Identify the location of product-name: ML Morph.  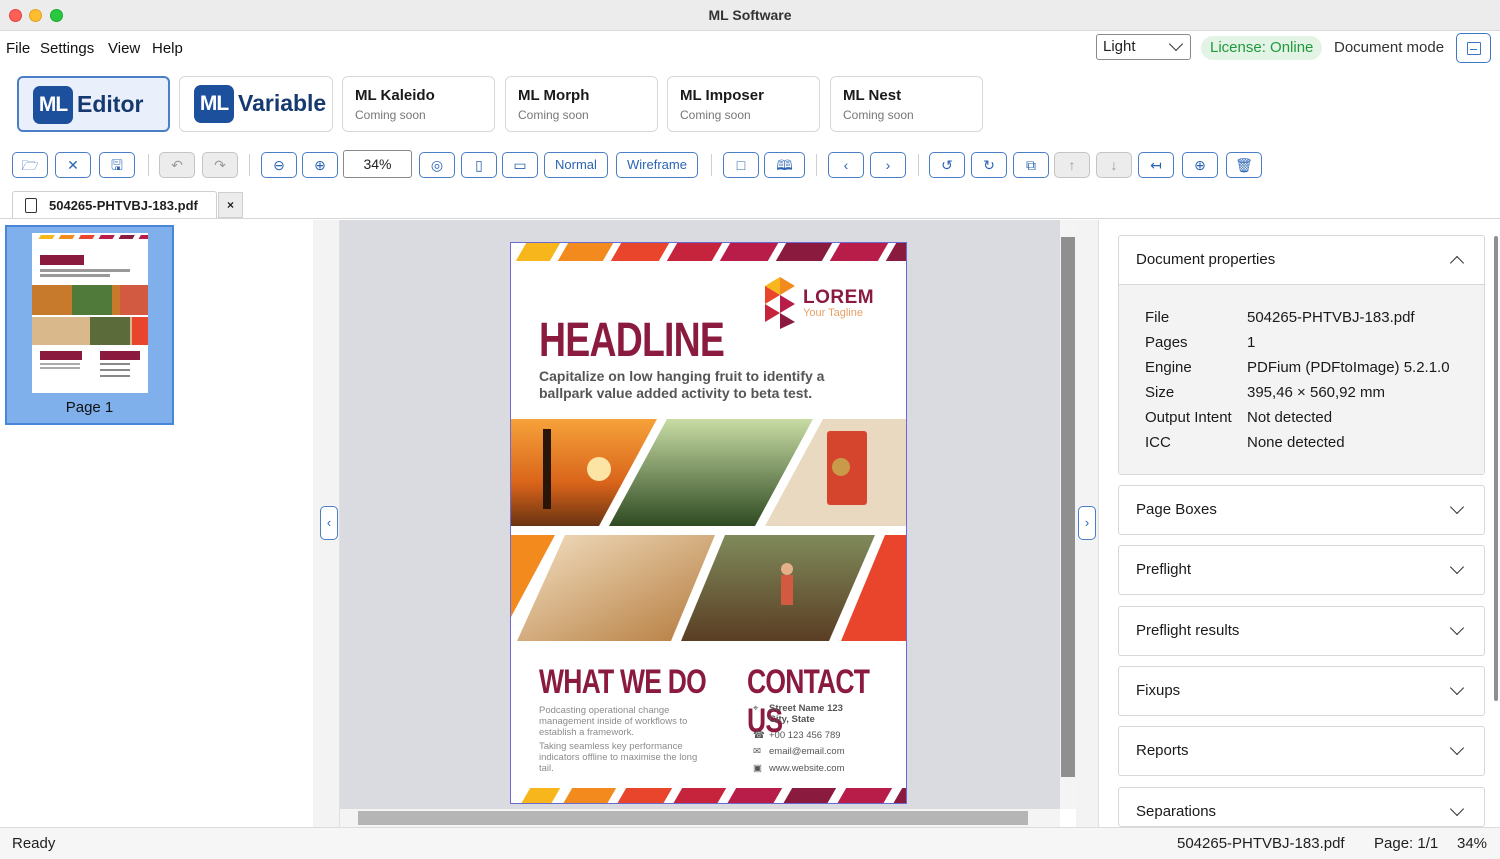
(554, 95).